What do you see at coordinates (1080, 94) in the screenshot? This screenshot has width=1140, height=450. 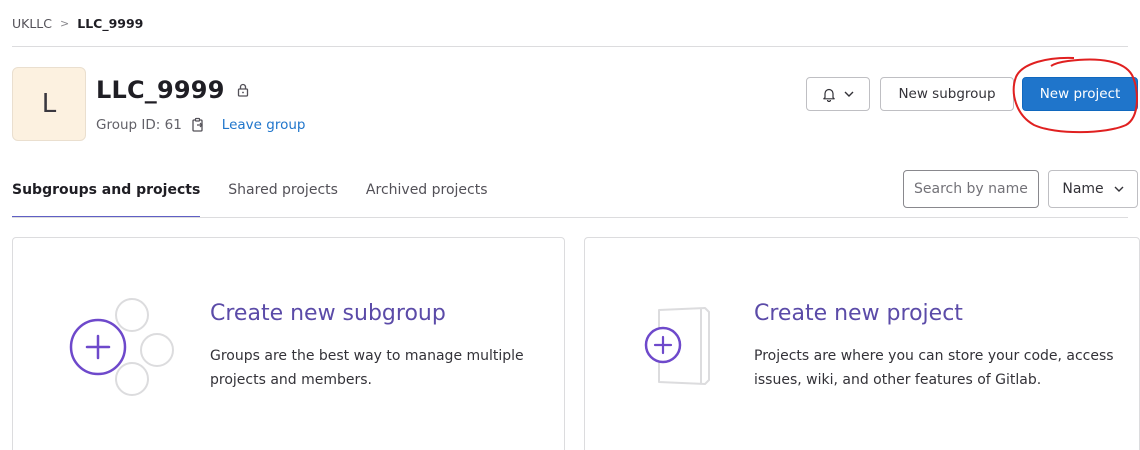 I see `new-project-button: New project` at bounding box center [1080, 94].